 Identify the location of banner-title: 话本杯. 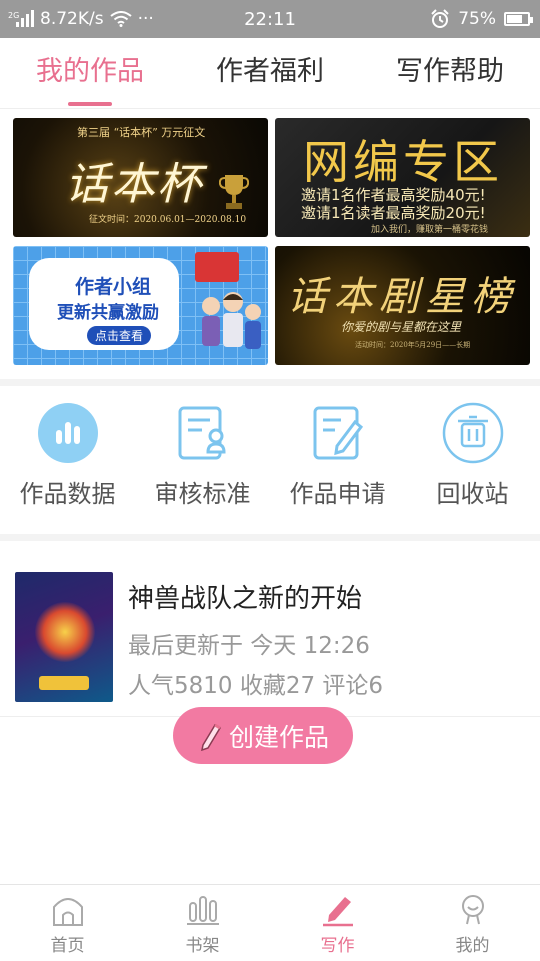
(134, 184).